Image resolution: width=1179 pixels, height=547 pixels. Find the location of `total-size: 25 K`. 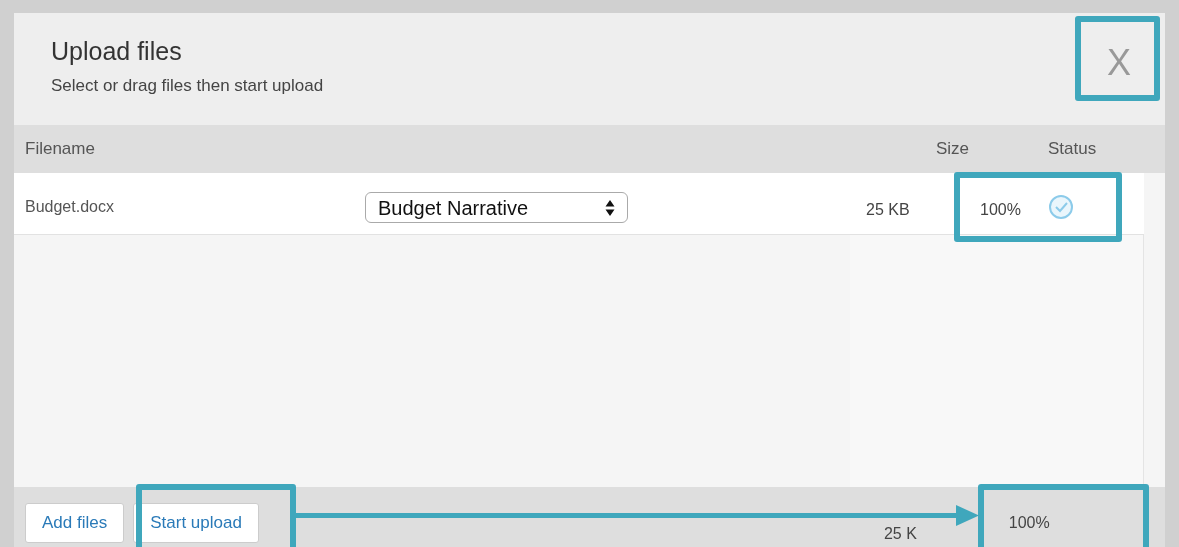

total-size: 25 K is located at coordinates (900, 533).